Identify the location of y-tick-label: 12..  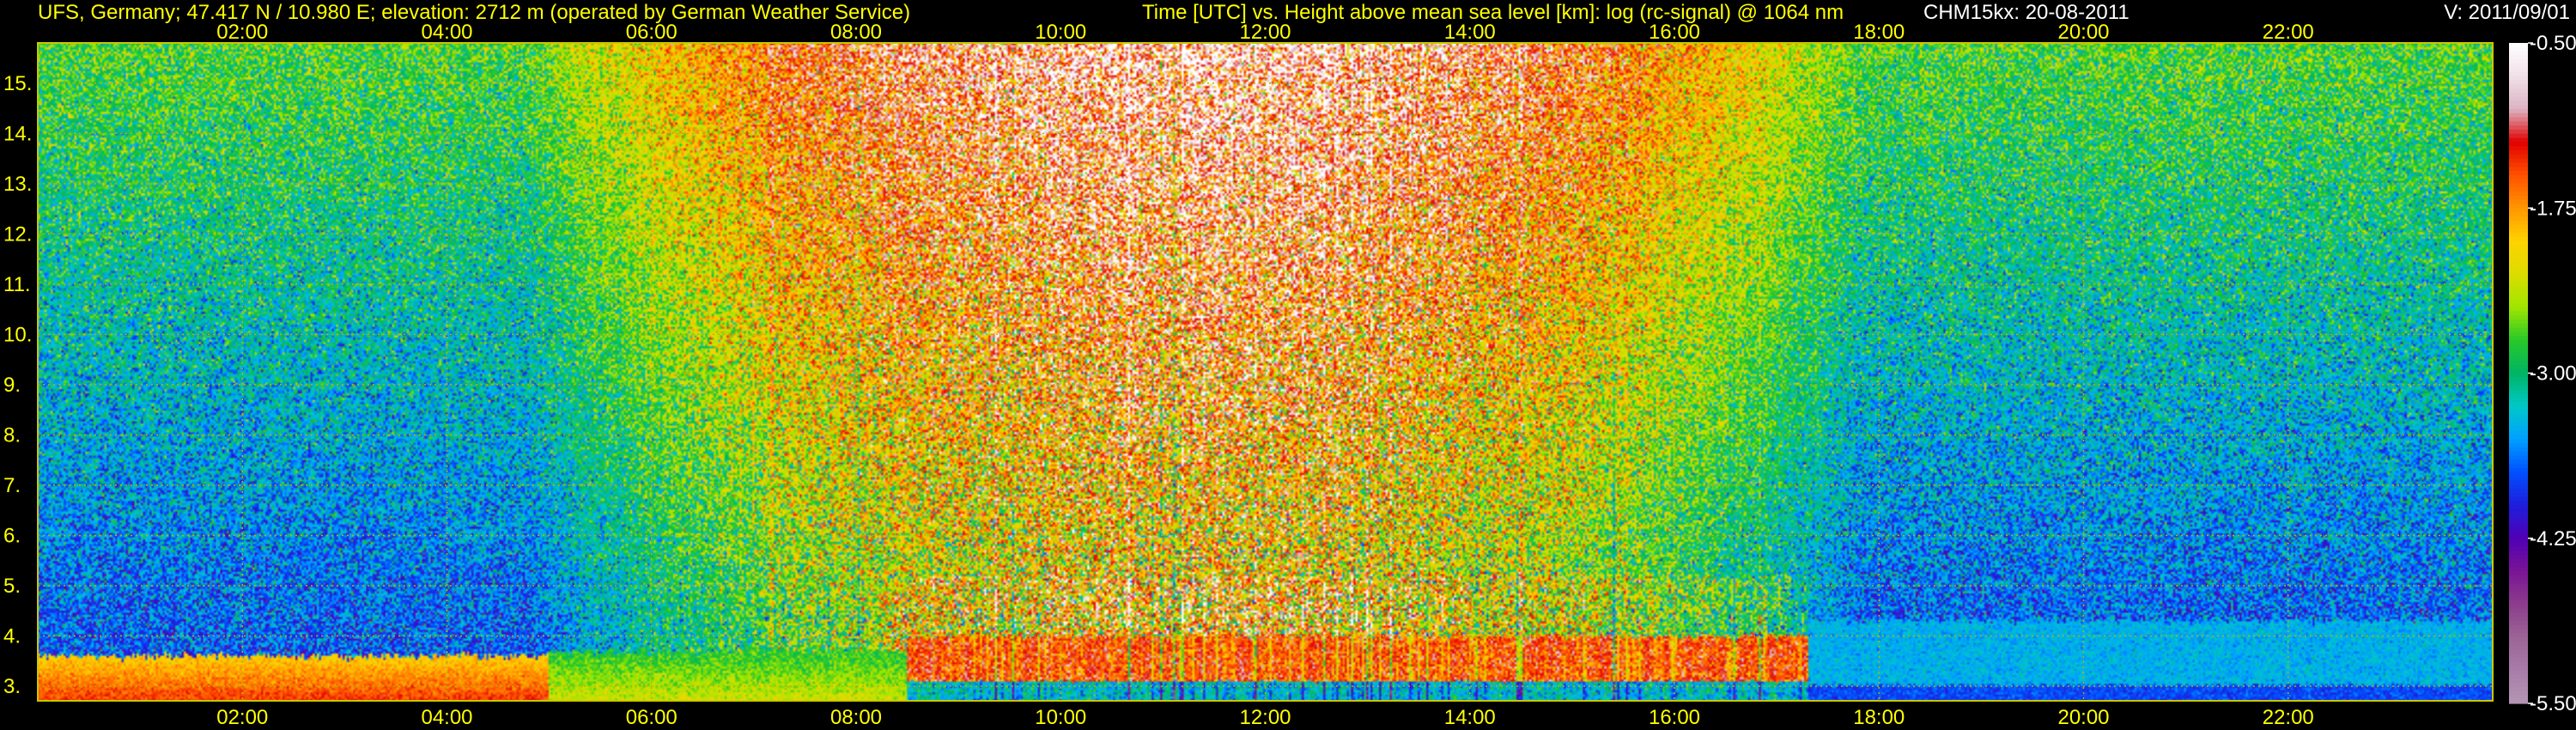
(17, 234).